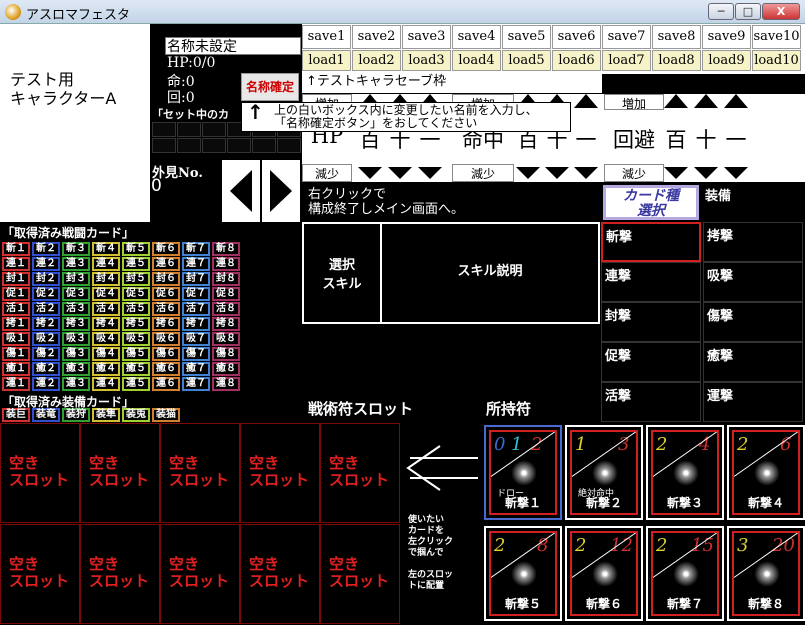 The height and width of the screenshot is (625, 805). What do you see at coordinates (526, 37) in the screenshot?
I see `save-button-5: save5` at bounding box center [526, 37].